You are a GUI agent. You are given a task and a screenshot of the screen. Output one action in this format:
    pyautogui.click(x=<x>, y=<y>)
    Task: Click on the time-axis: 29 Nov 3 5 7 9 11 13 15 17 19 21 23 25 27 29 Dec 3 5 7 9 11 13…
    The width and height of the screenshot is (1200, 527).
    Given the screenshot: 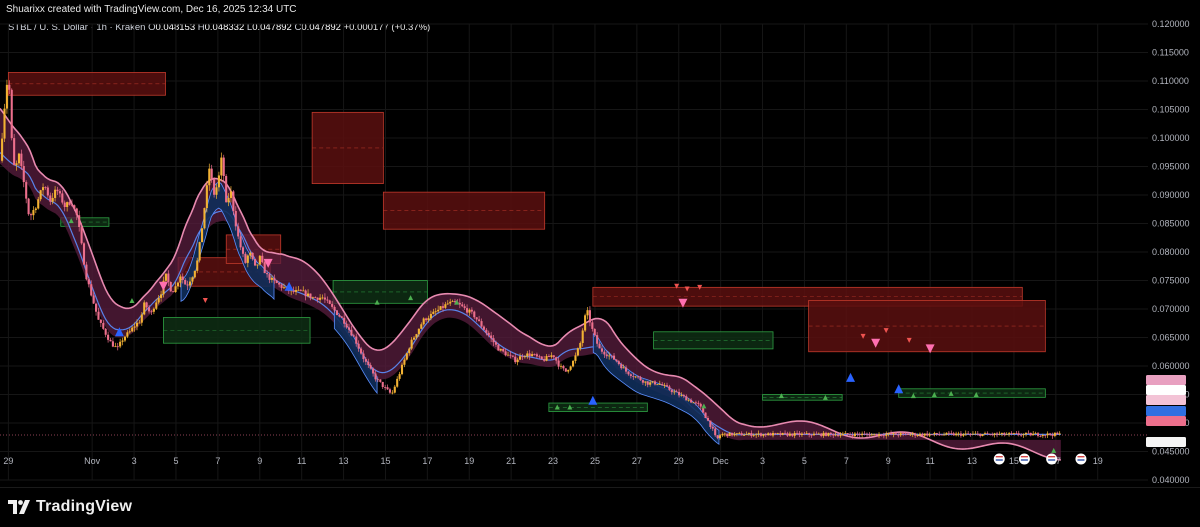 What is the action you would take?
    pyautogui.click(x=552, y=461)
    